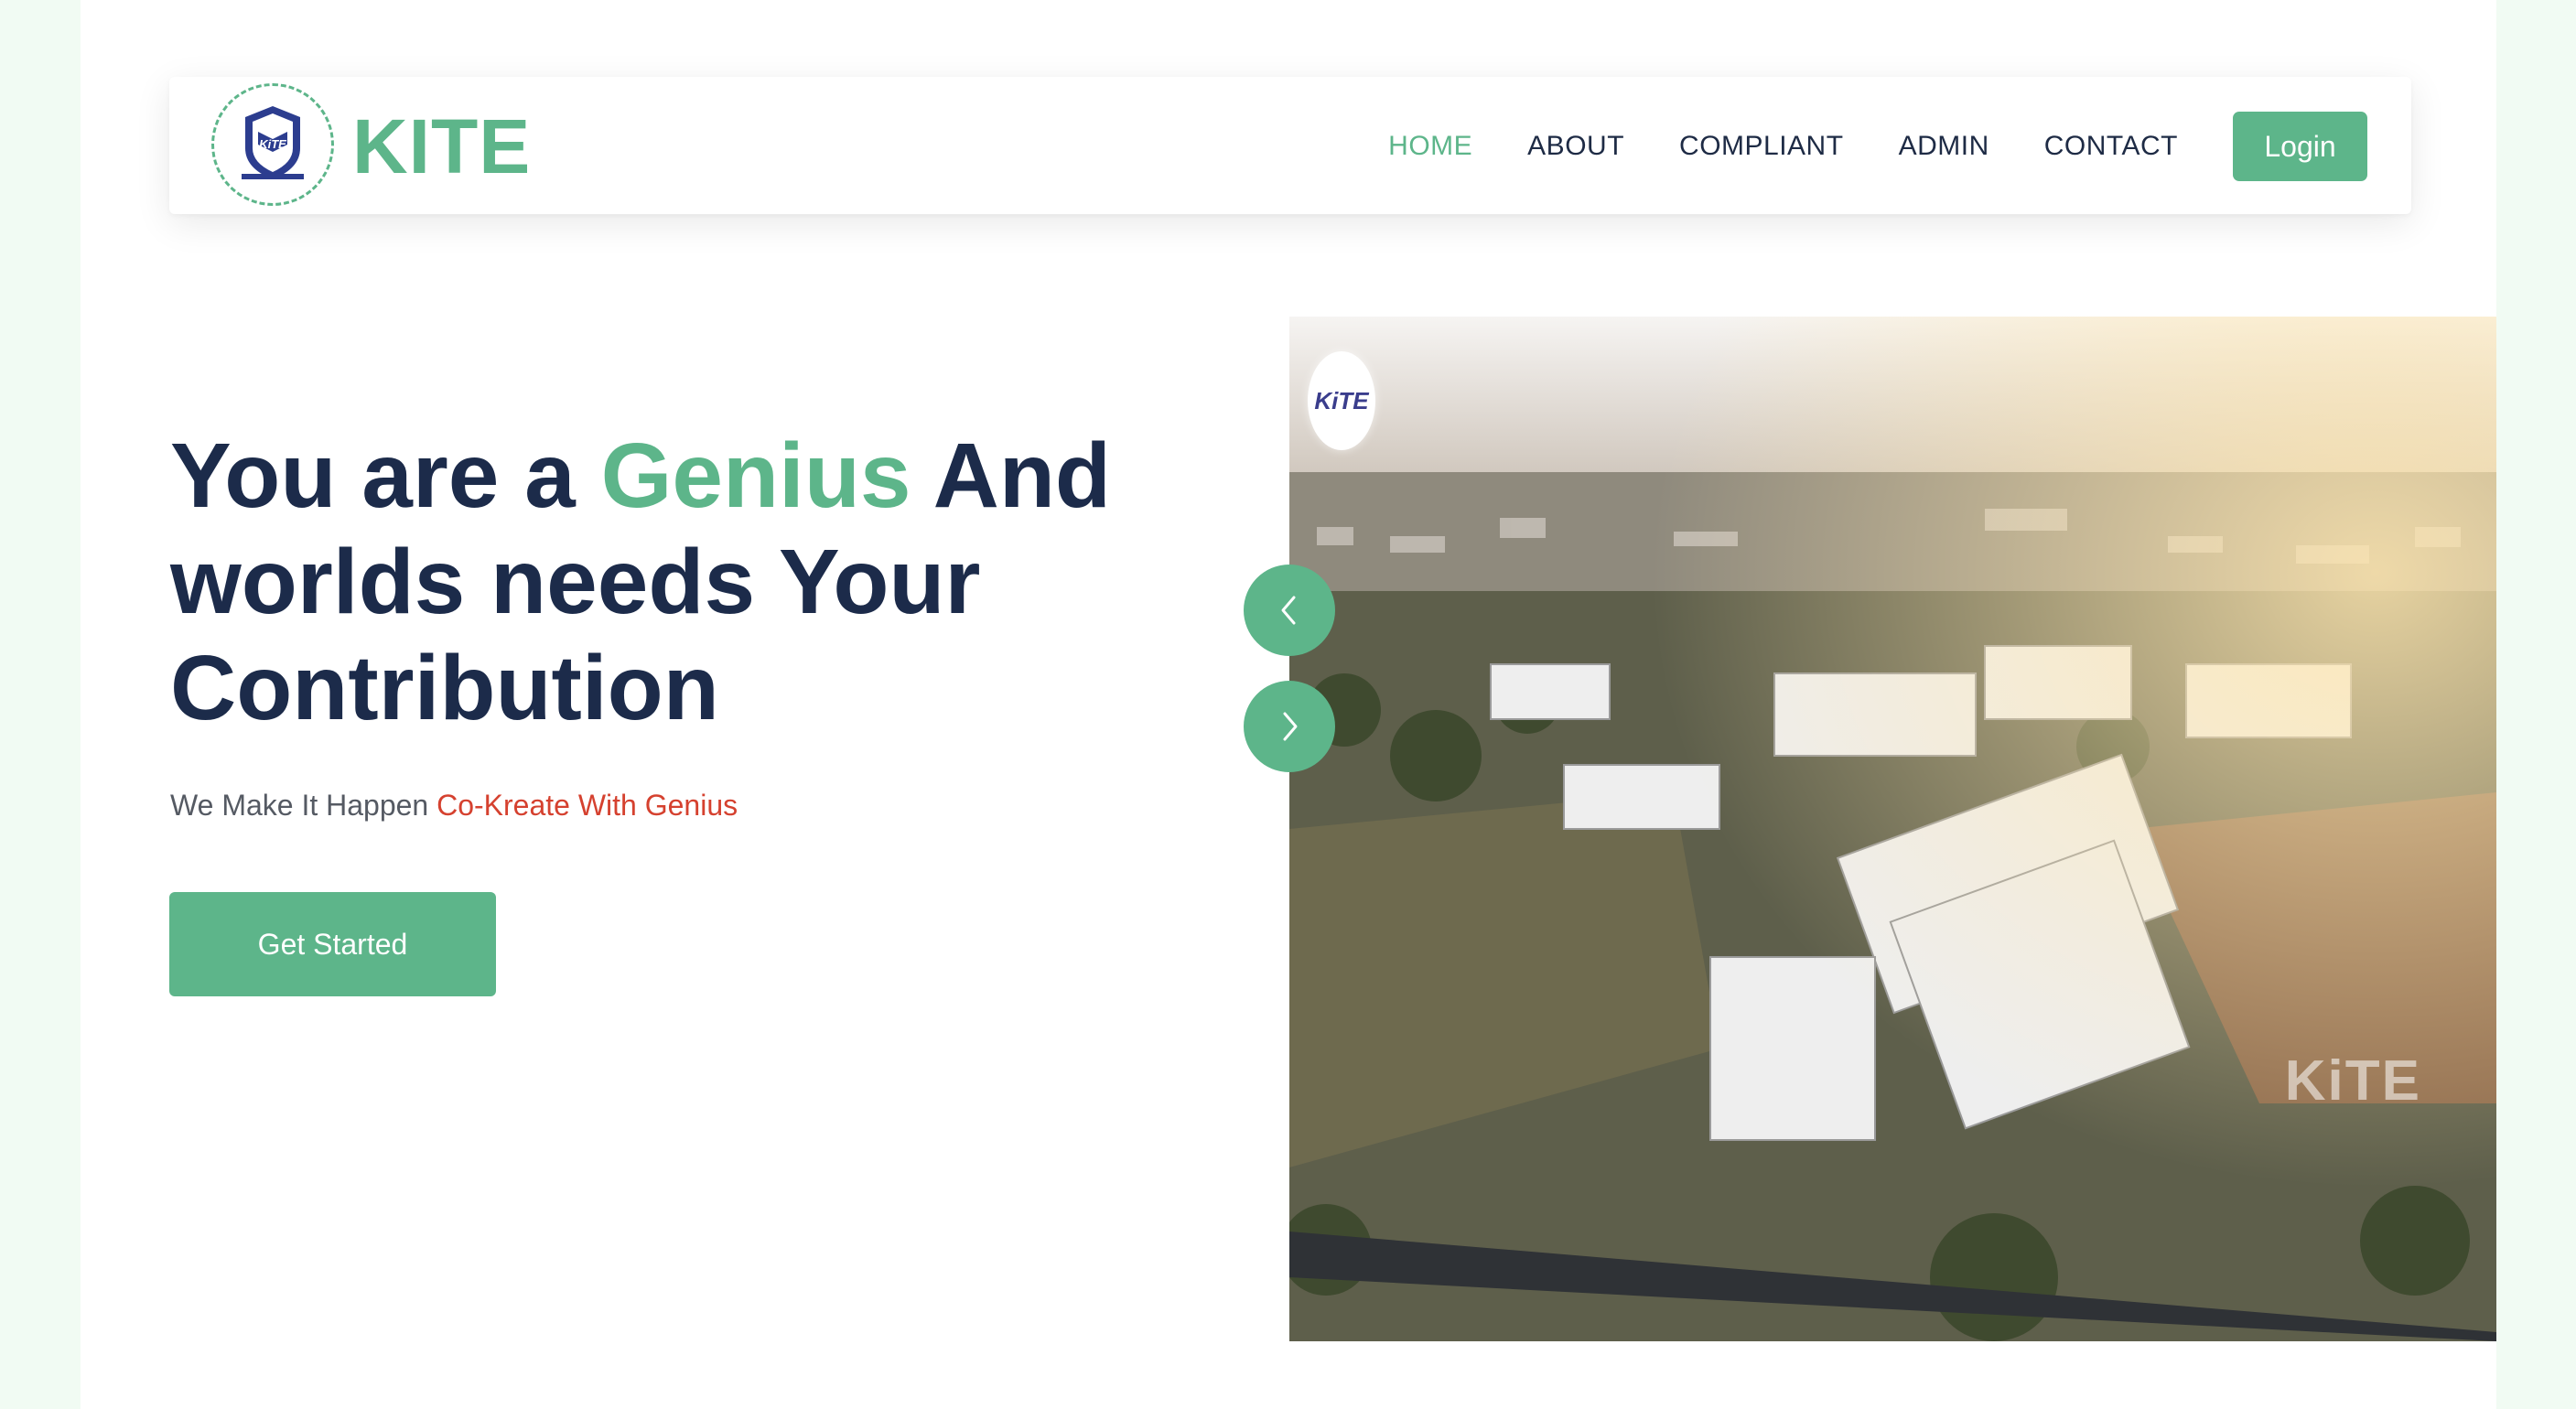 The height and width of the screenshot is (1409, 2576). I want to click on nav-link-compliant: COMPLIANT, so click(1761, 146).